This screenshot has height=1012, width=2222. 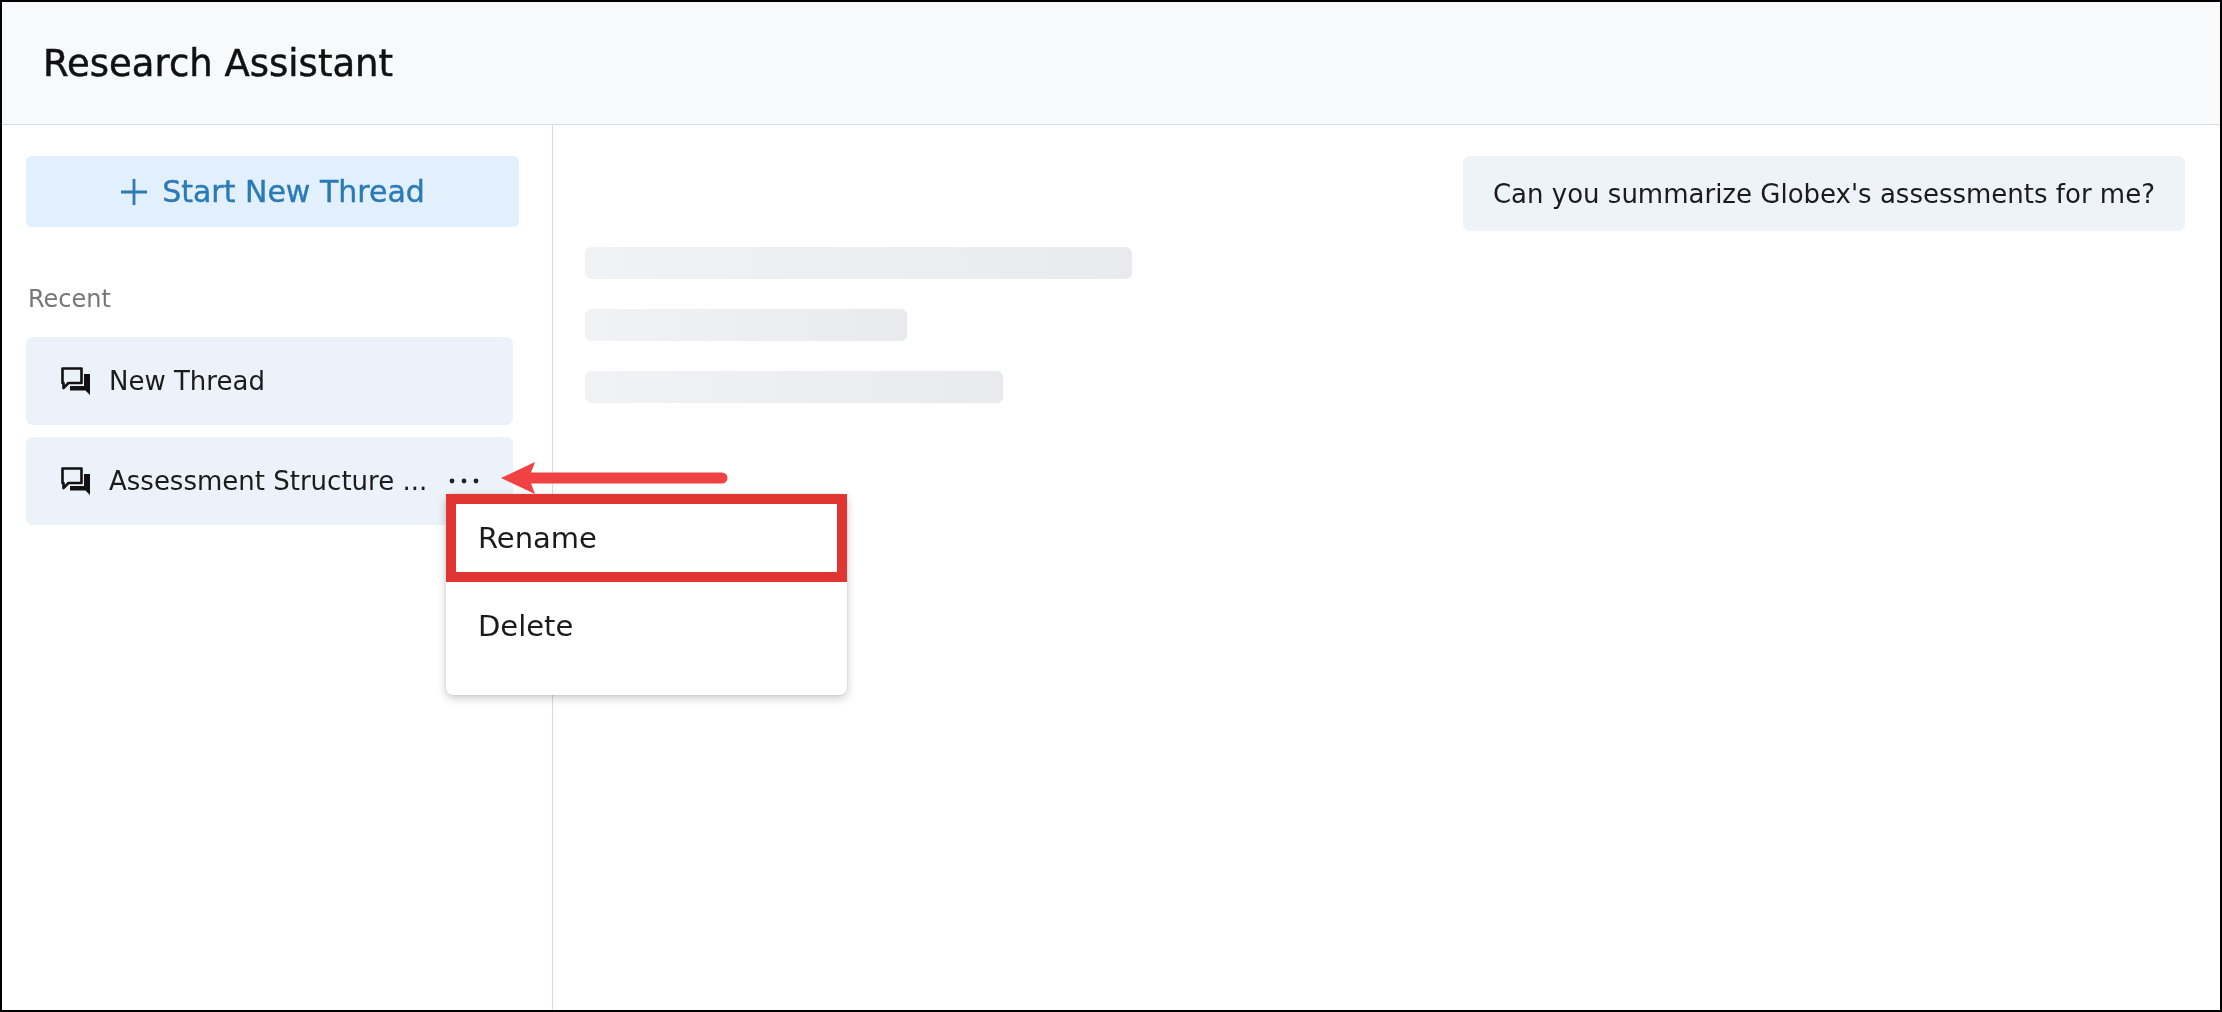 I want to click on more-options-button, so click(x=464, y=481).